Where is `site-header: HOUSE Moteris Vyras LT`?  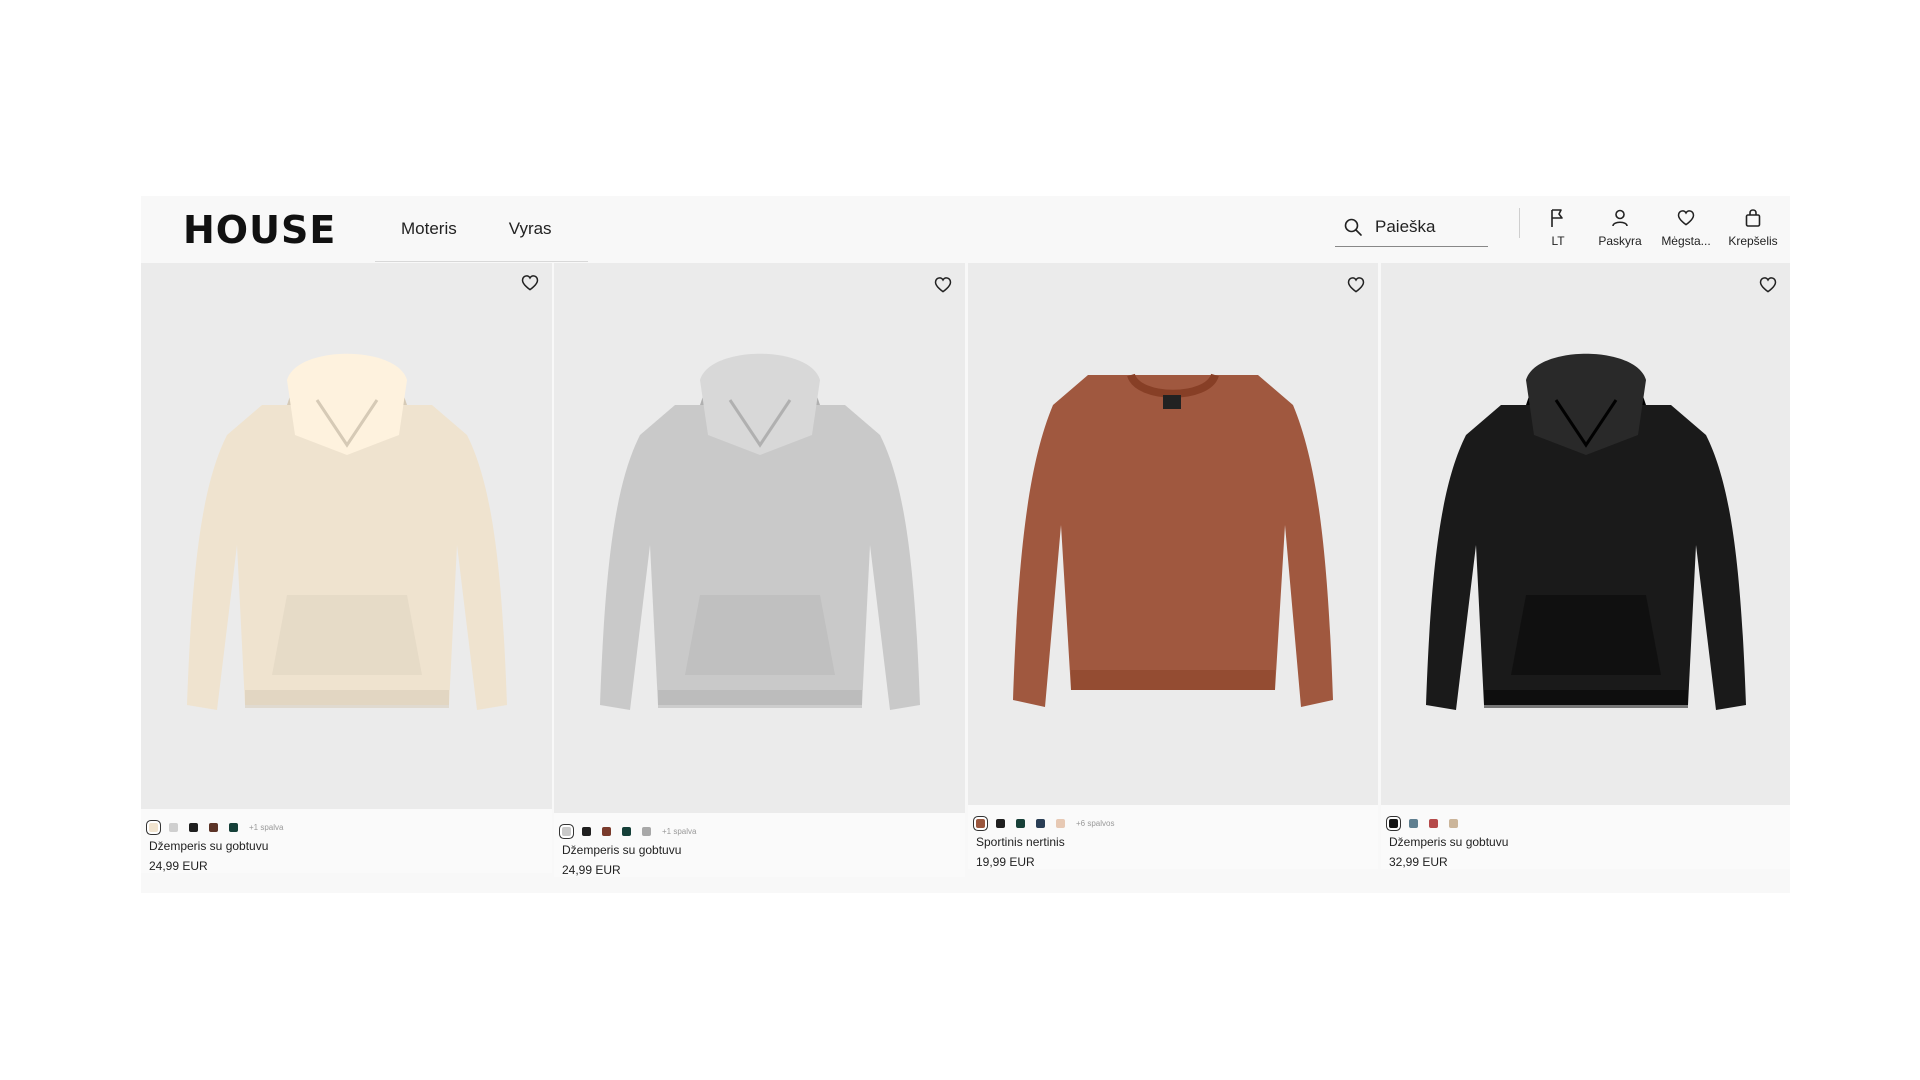
site-header: HOUSE Moteris Vyras LT is located at coordinates (965, 229).